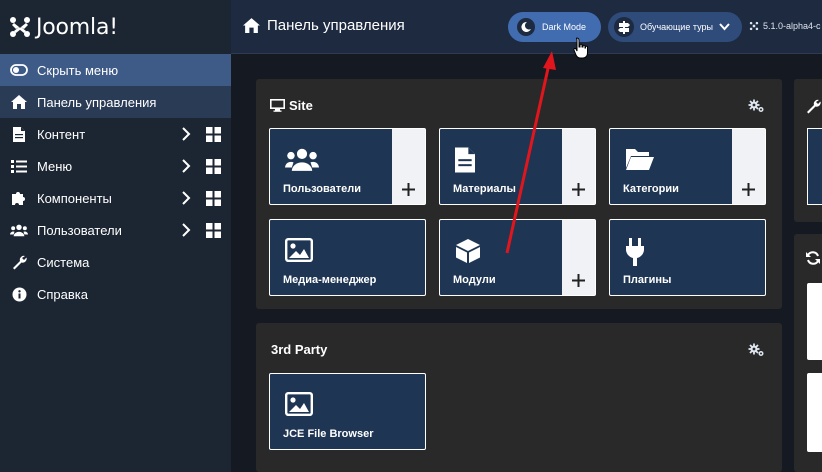  What do you see at coordinates (687, 257) in the screenshot?
I see `tile-plugins: Плагины` at bounding box center [687, 257].